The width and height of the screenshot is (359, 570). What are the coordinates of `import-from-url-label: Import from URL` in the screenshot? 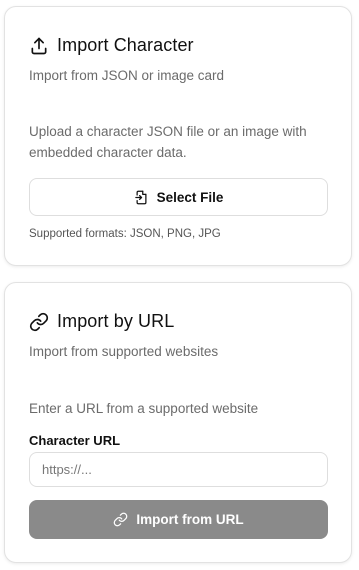 It's located at (190, 519).